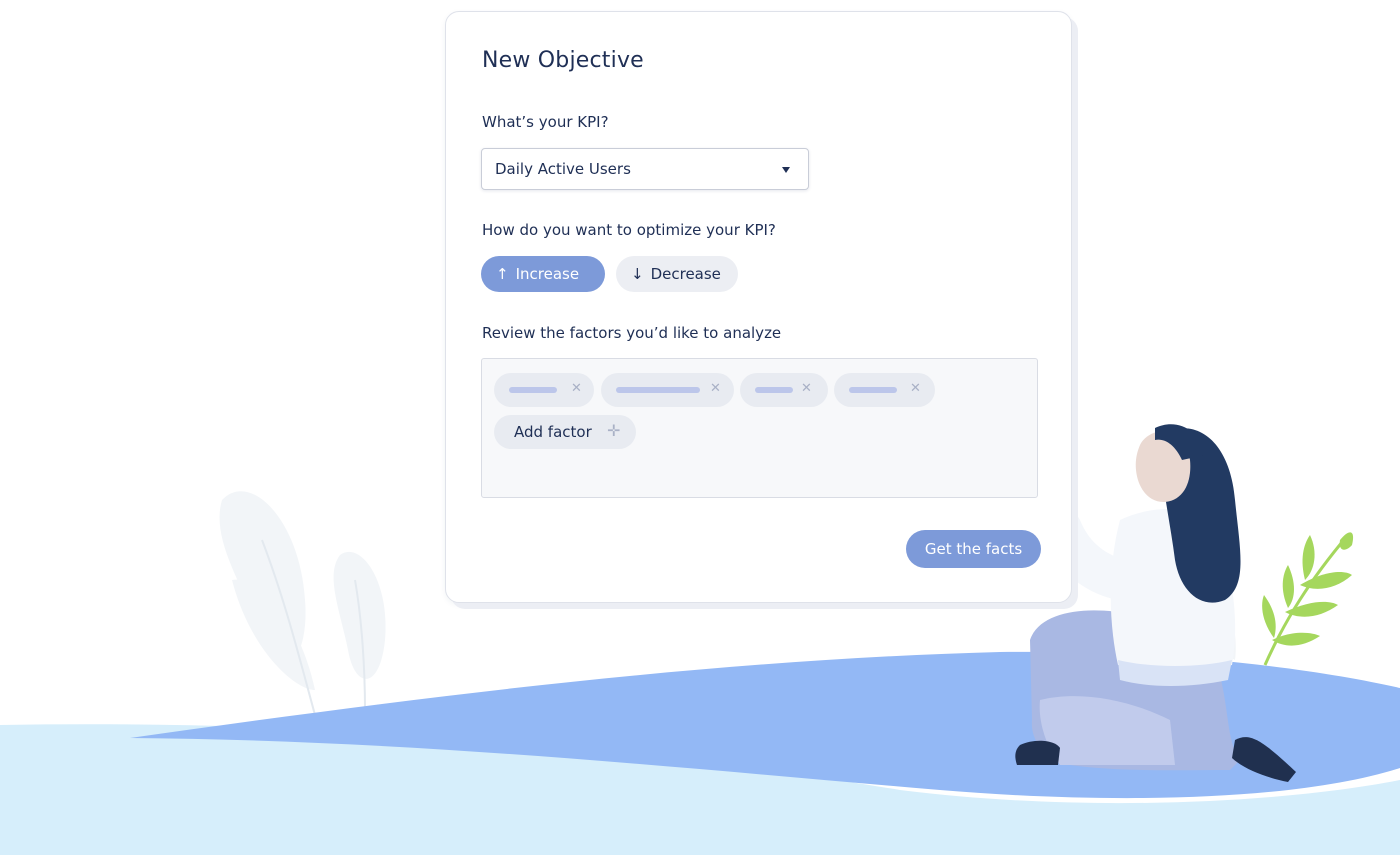 The width and height of the screenshot is (1400, 855). What do you see at coordinates (502, 274) in the screenshot?
I see `arrow-up-icon: ↑` at bounding box center [502, 274].